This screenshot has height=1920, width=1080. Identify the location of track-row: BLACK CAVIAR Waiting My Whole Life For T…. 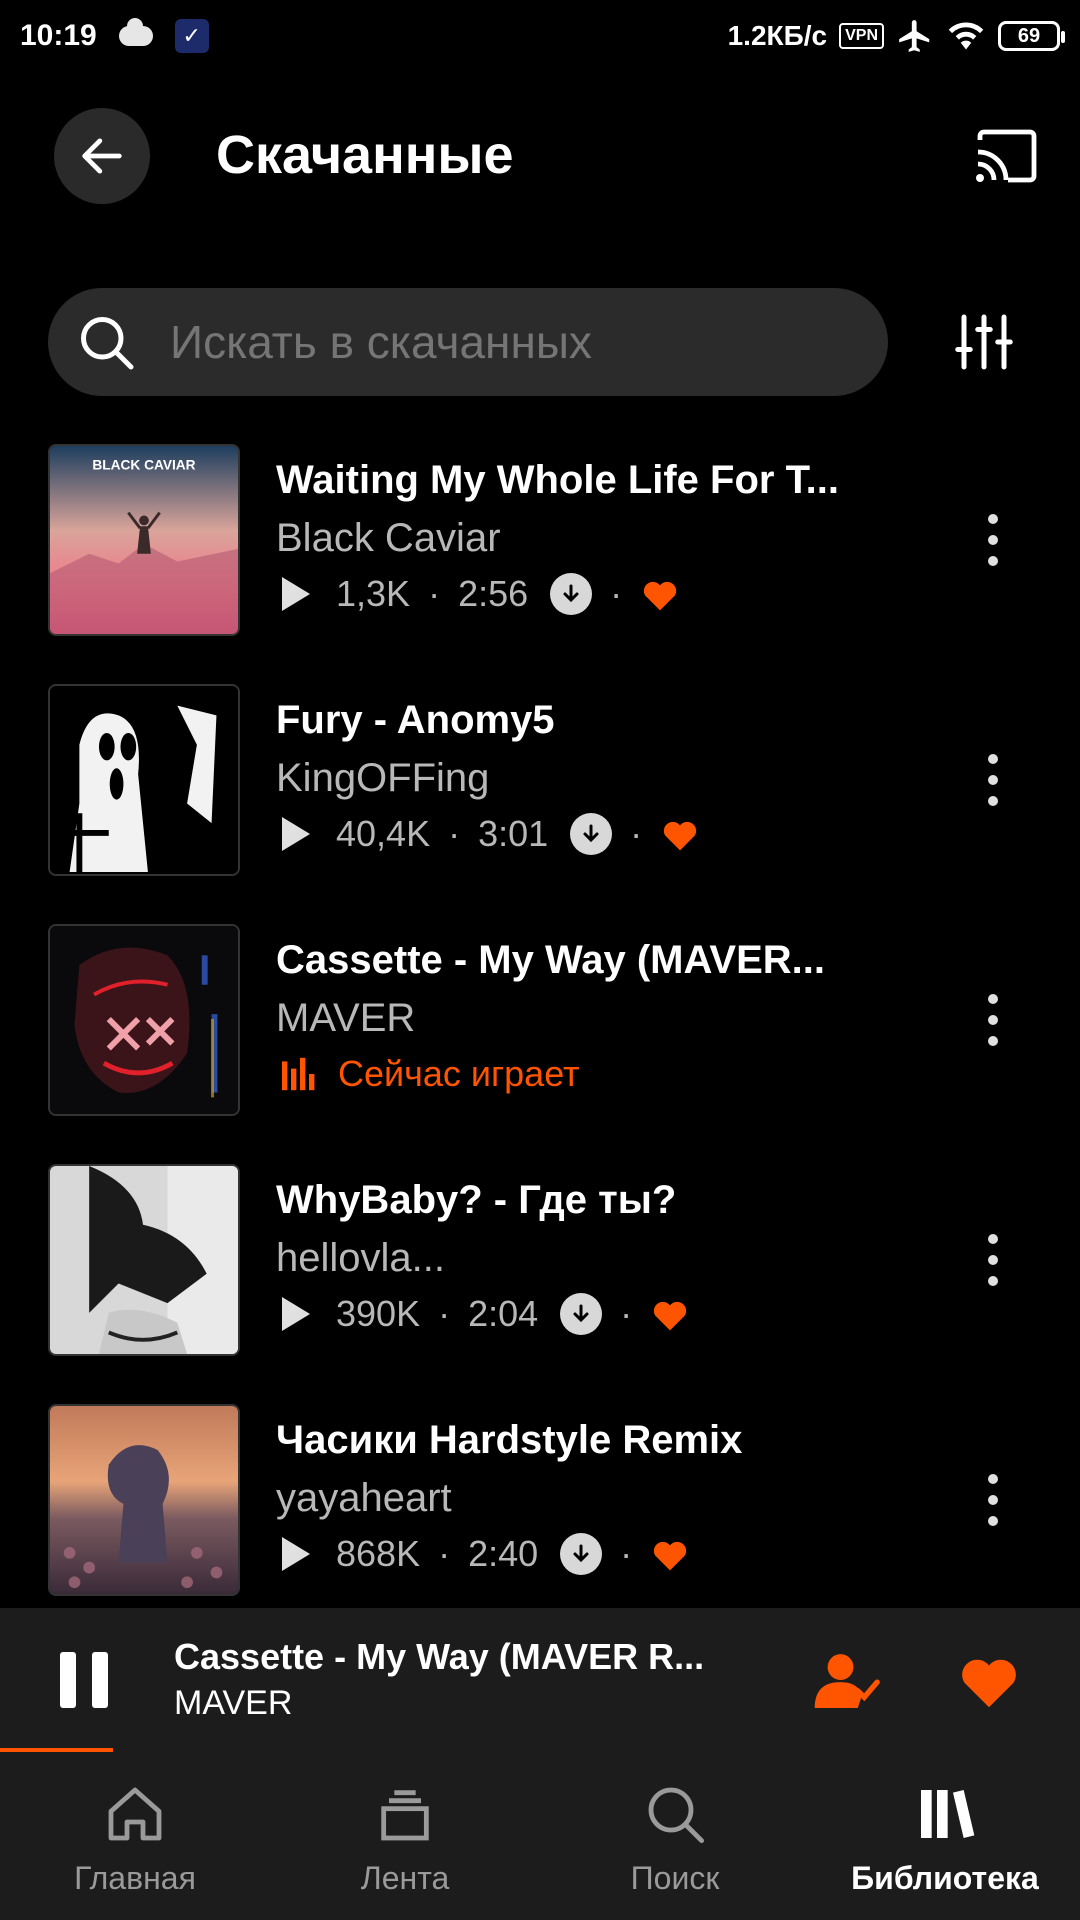
(540, 540).